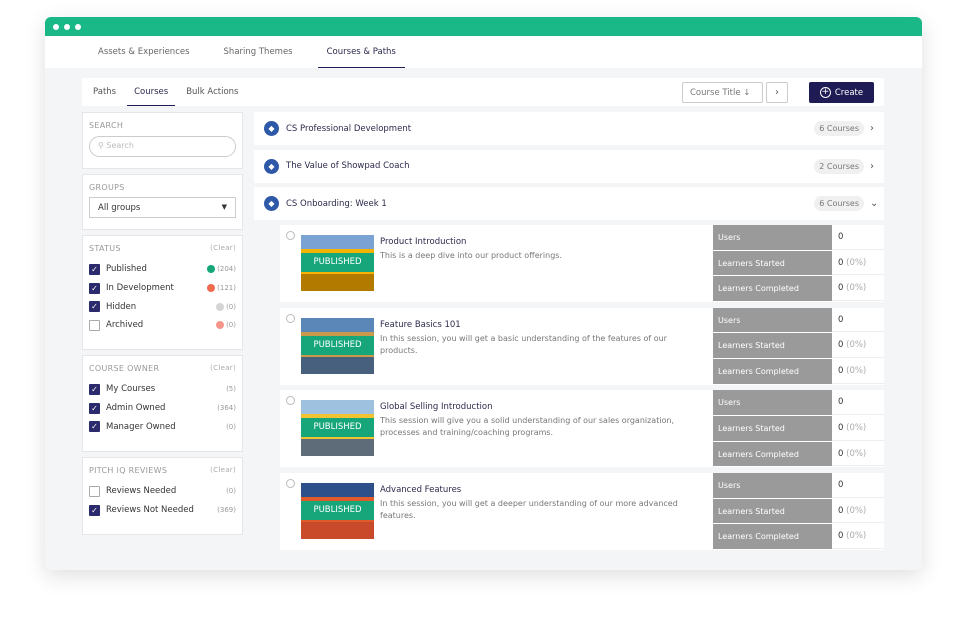  What do you see at coordinates (162, 389) in the screenshot?
I see `filter-checkbox-row: ✓ My Courses (5)` at bounding box center [162, 389].